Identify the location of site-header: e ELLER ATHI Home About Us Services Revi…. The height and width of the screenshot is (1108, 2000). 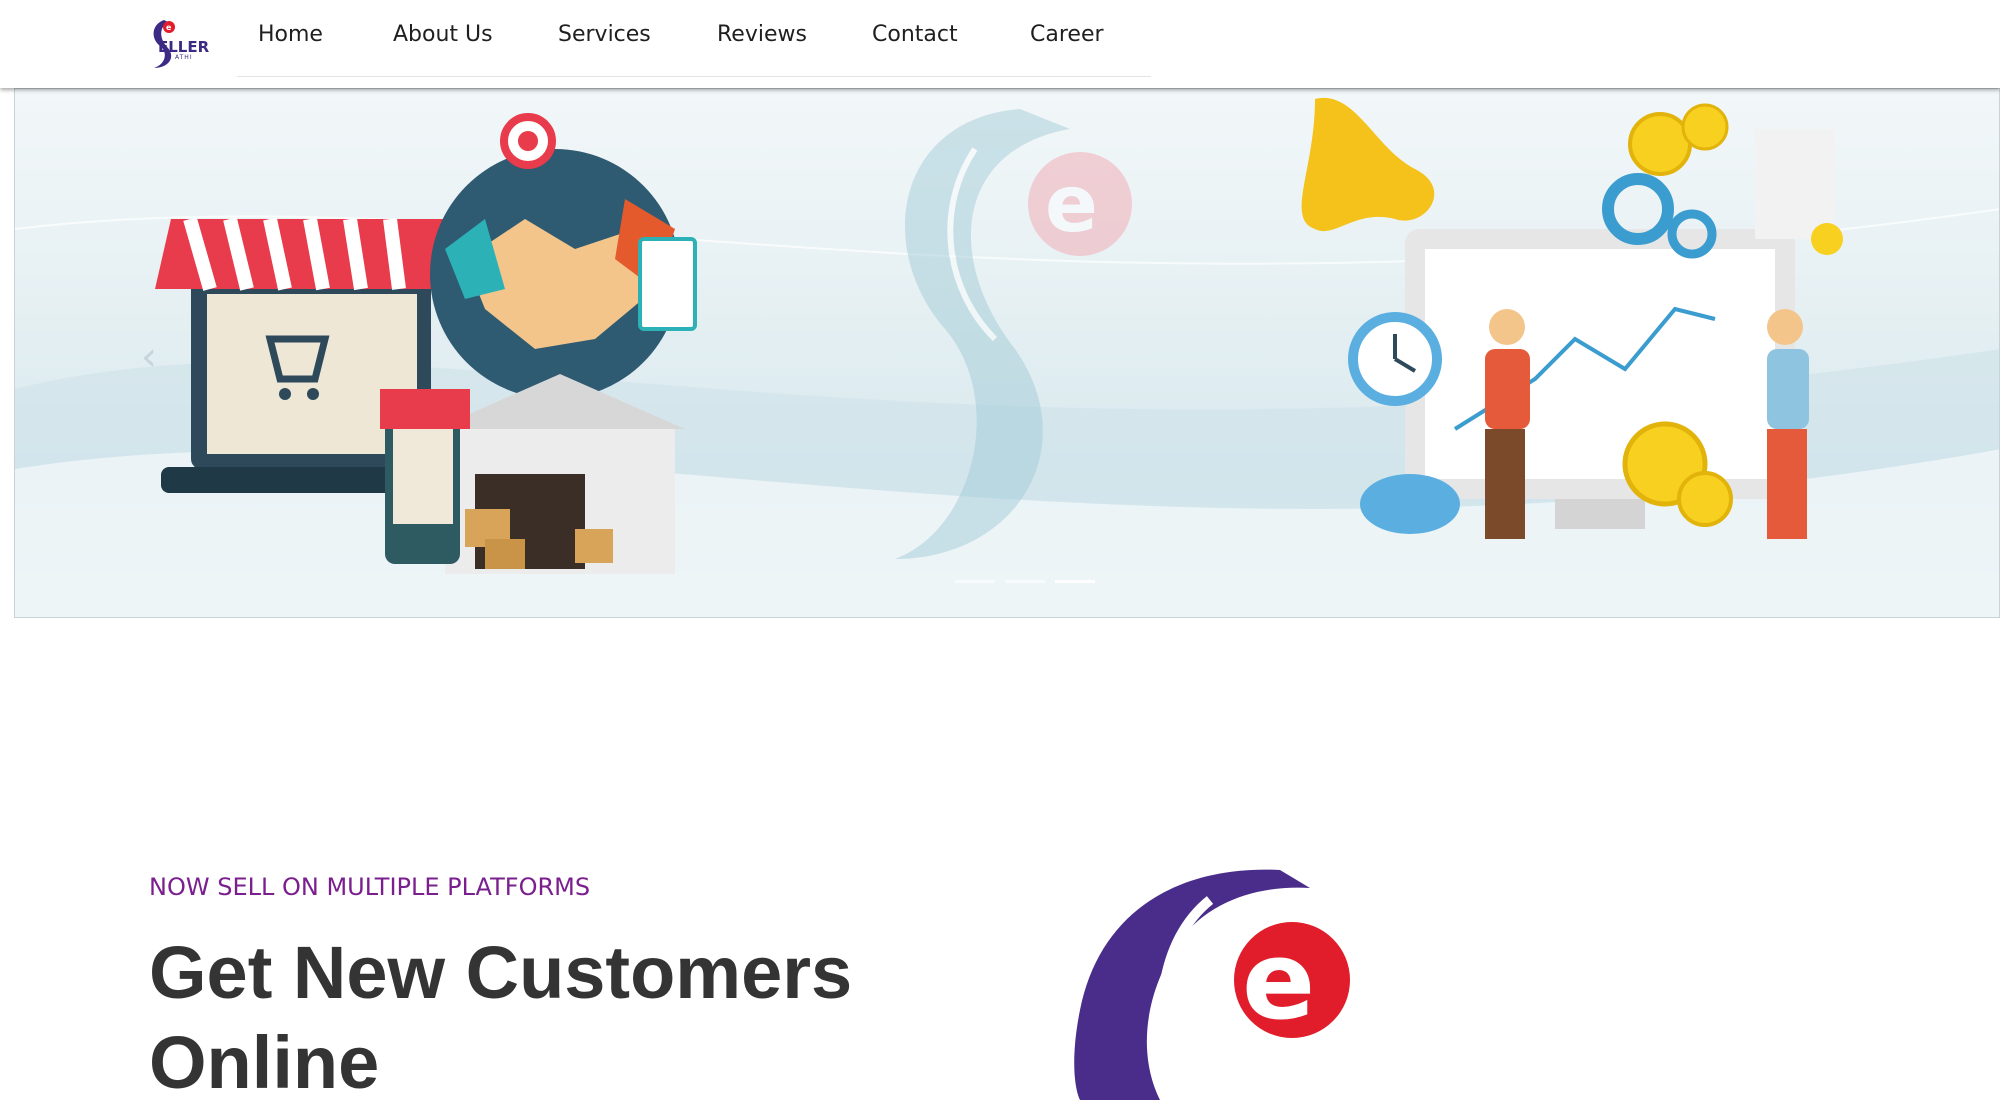
(1000, 44).